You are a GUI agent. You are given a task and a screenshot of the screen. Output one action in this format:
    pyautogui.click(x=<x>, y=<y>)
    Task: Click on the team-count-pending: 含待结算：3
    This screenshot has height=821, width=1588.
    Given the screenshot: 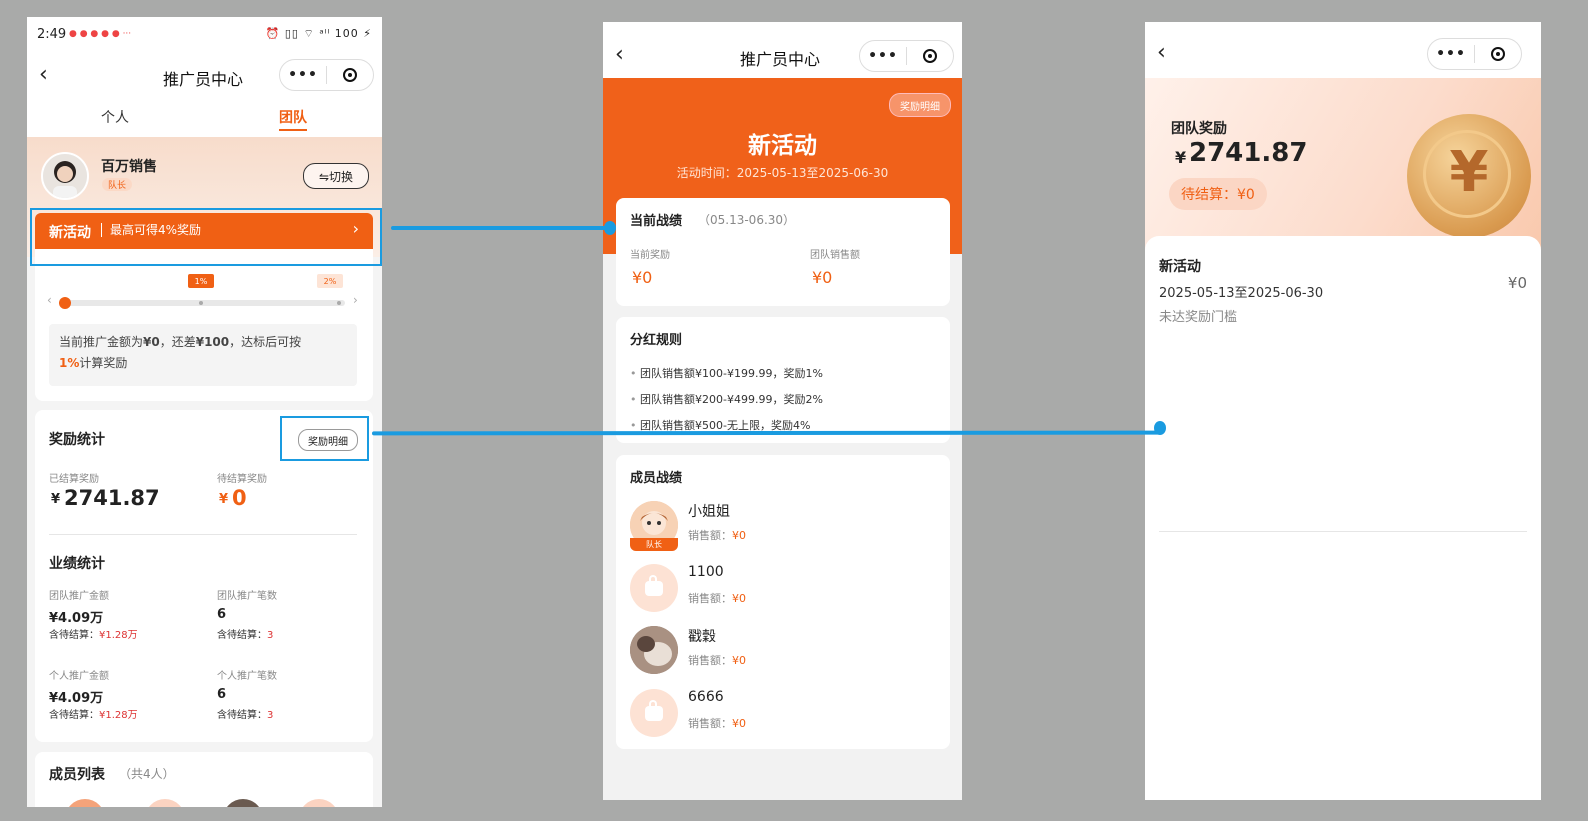 What is the action you would take?
    pyautogui.click(x=245, y=635)
    